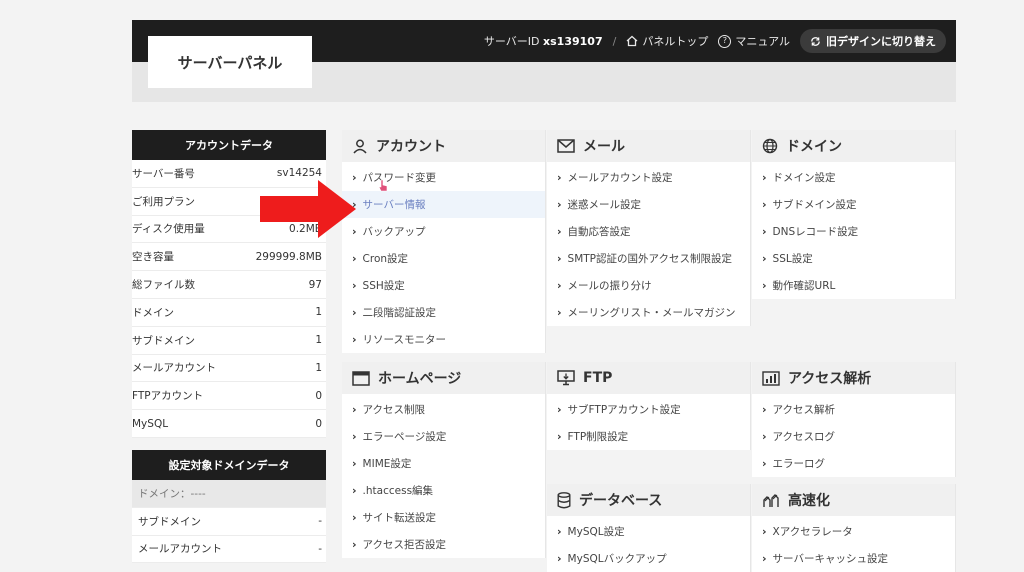 This screenshot has width=1024, height=572. I want to click on account-data-row: 総ファイル数 97, so click(229, 285).